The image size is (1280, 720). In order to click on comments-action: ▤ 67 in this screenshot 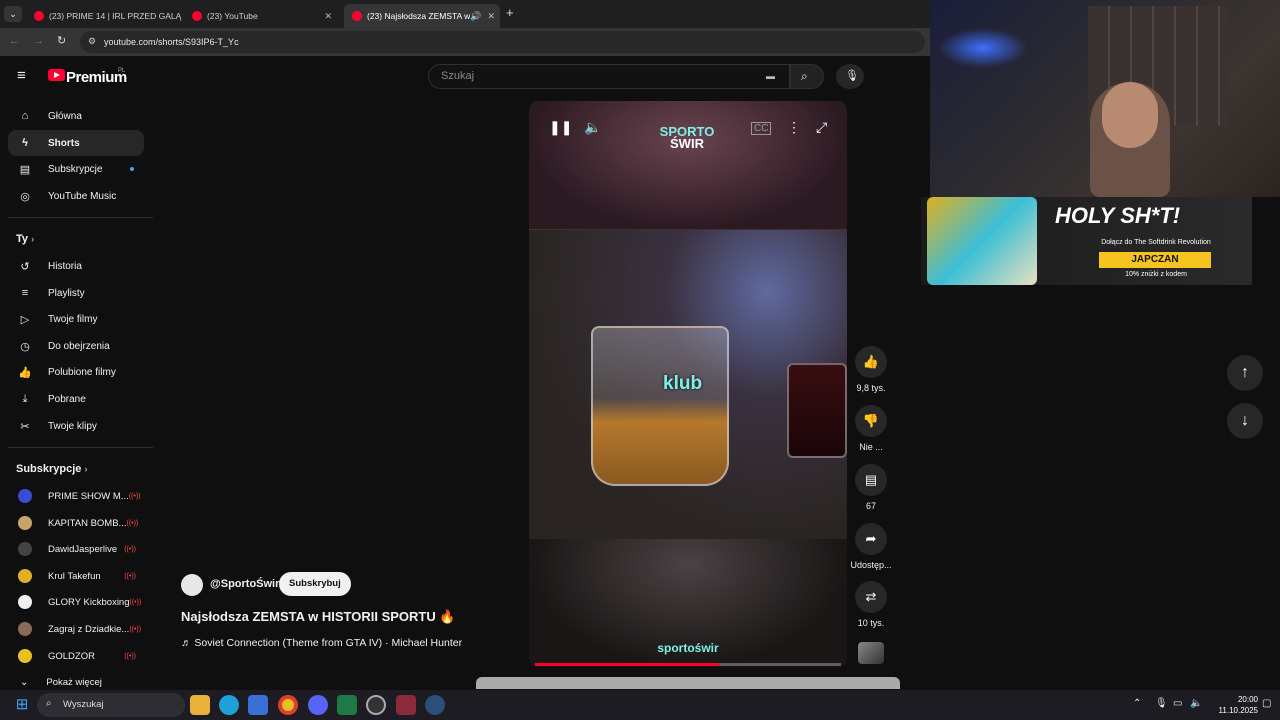, I will do `click(871, 487)`.